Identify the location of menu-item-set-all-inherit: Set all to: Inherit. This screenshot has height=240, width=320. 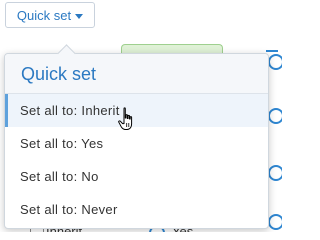
(136, 110).